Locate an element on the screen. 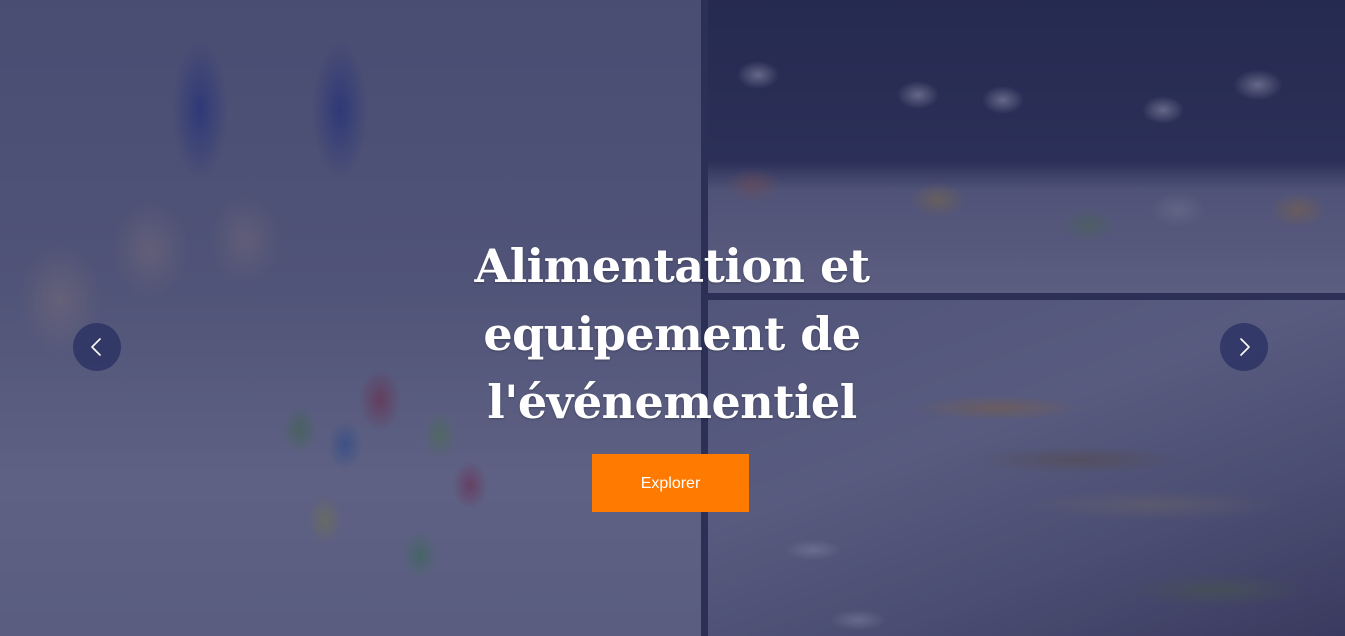 This screenshot has height=636, width=1345. carousel-prev-button is located at coordinates (97, 347).